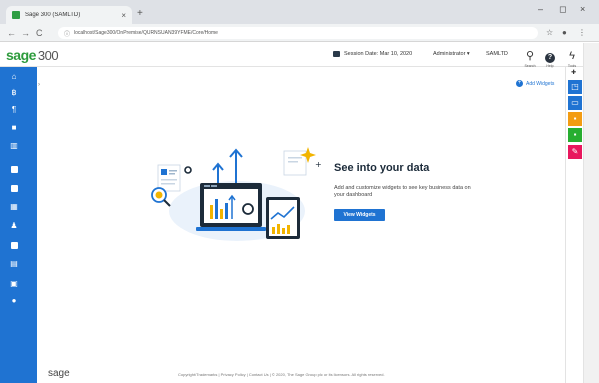 The image size is (599, 383). Describe the element at coordinates (39, 85) in the screenshot. I see `sidebar-expand-icon: ›` at that location.